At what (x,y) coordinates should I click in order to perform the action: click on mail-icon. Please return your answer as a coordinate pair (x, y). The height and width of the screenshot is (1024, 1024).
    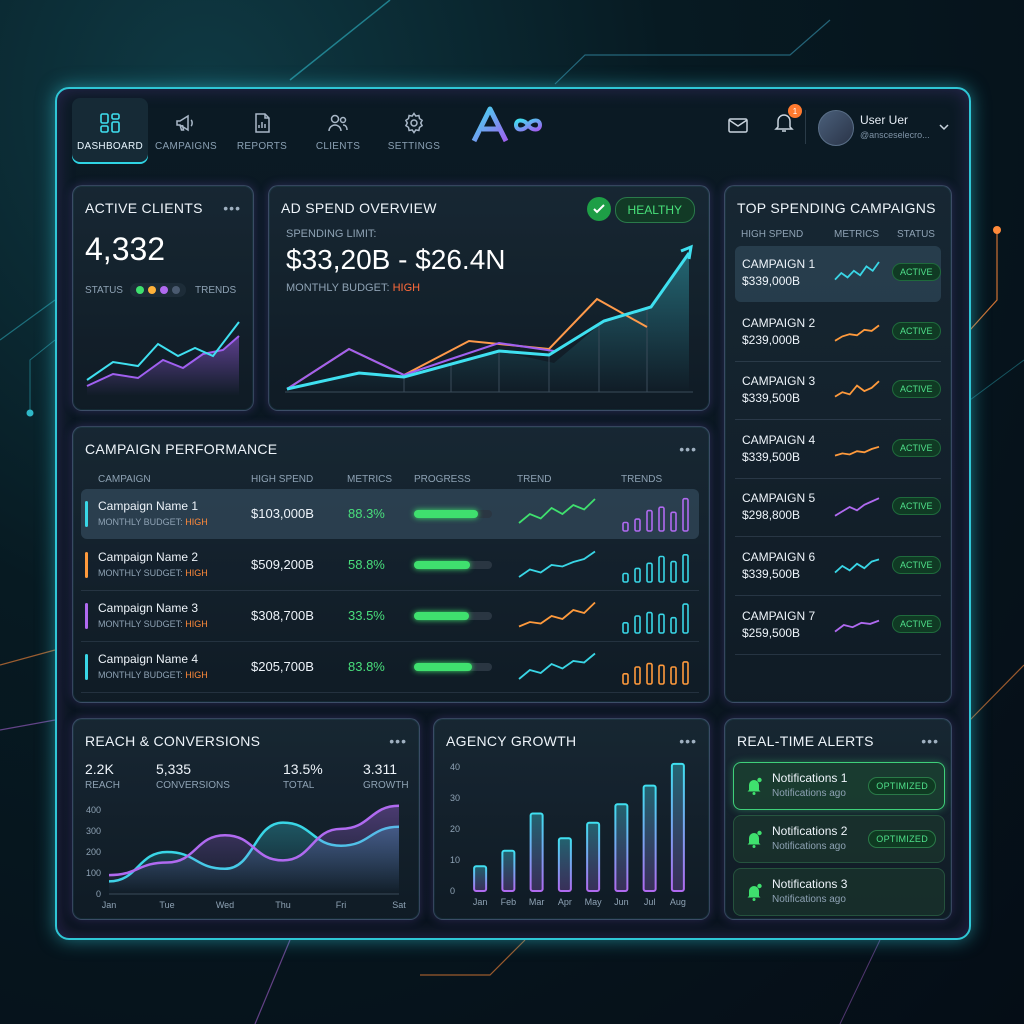
    Looking at the image, I should click on (738, 125).